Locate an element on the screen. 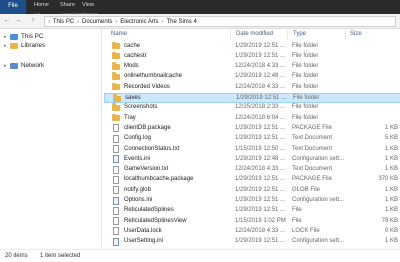 This screenshot has height=262, width=400. forward-button: → is located at coordinates (18, 21).